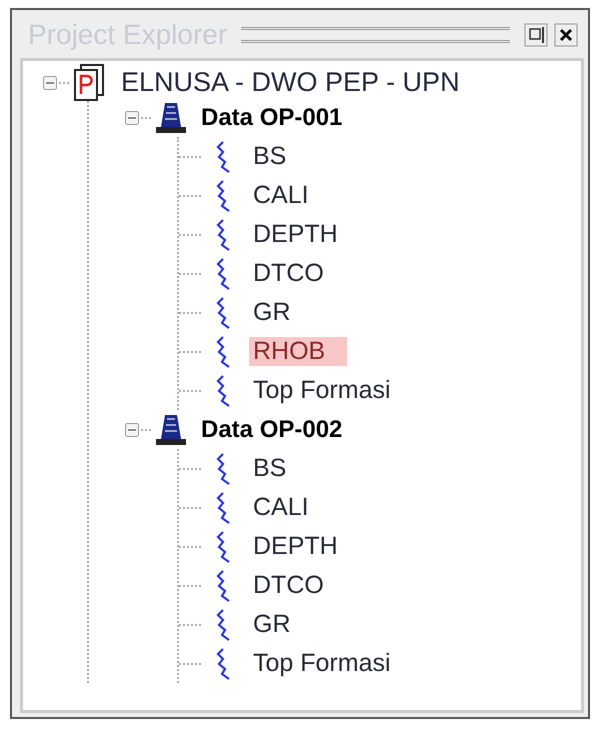 This screenshot has height=729, width=597. Describe the element at coordinates (89, 83) in the screenshot. I see `document-icon` at that location.